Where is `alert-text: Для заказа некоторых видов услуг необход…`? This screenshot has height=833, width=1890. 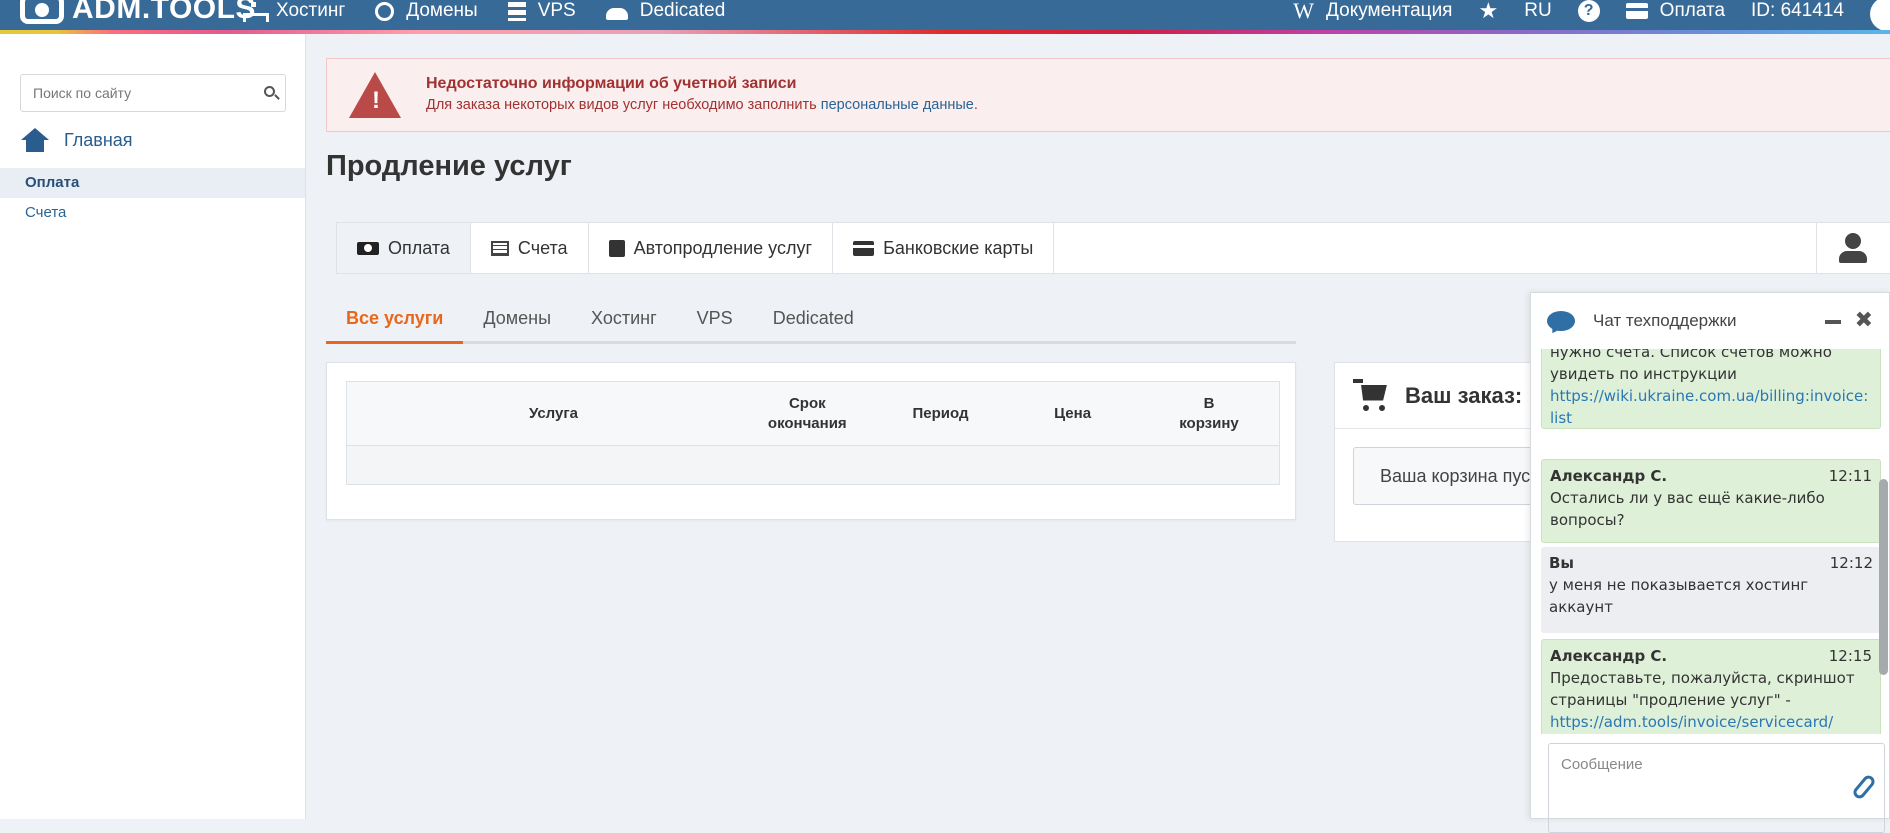 alert-text: Для заказа некоторых видов услуг необход… is located at coordinates (702, 105).